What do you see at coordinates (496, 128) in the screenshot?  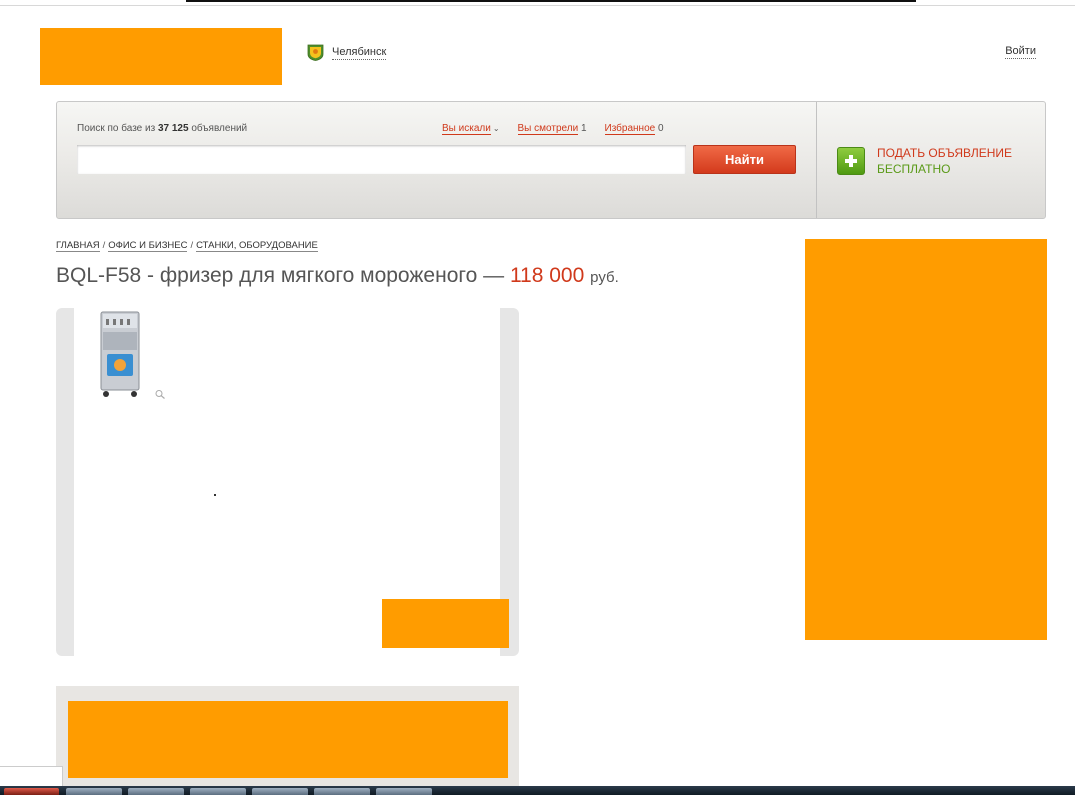 I see `chevron-down-icon: ⌄` at bounding box center [496, 128].